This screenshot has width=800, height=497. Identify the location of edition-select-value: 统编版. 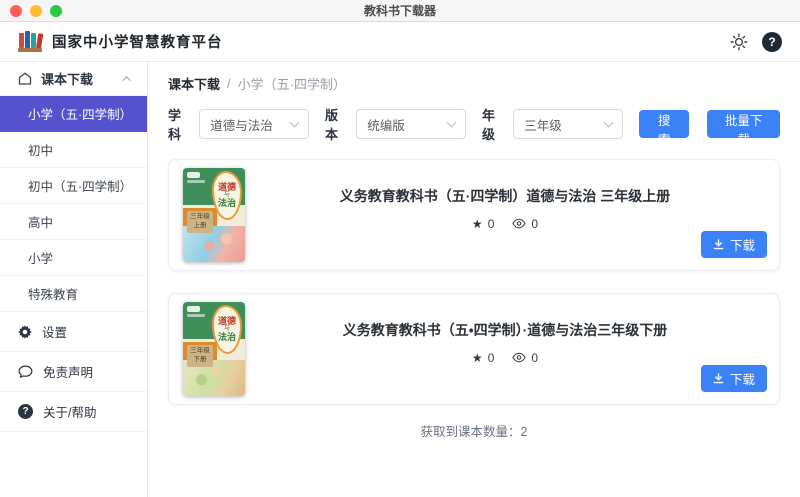
(386, 125).